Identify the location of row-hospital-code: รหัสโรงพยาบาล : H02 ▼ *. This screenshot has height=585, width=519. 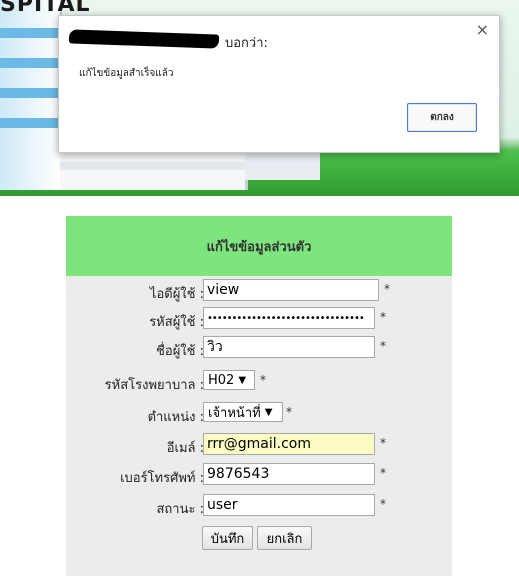
(259, 382).